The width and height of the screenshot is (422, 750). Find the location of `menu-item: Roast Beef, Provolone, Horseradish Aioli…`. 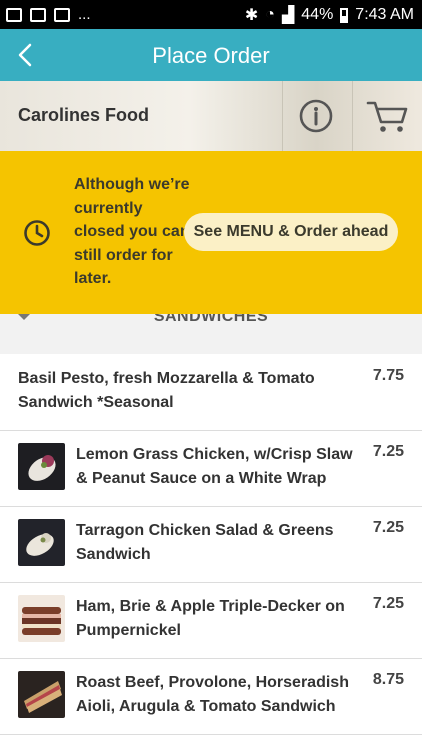

menu-item: Roast Beef, Provolone, Horseradish Aioli… is located at coordinates (211, 697).